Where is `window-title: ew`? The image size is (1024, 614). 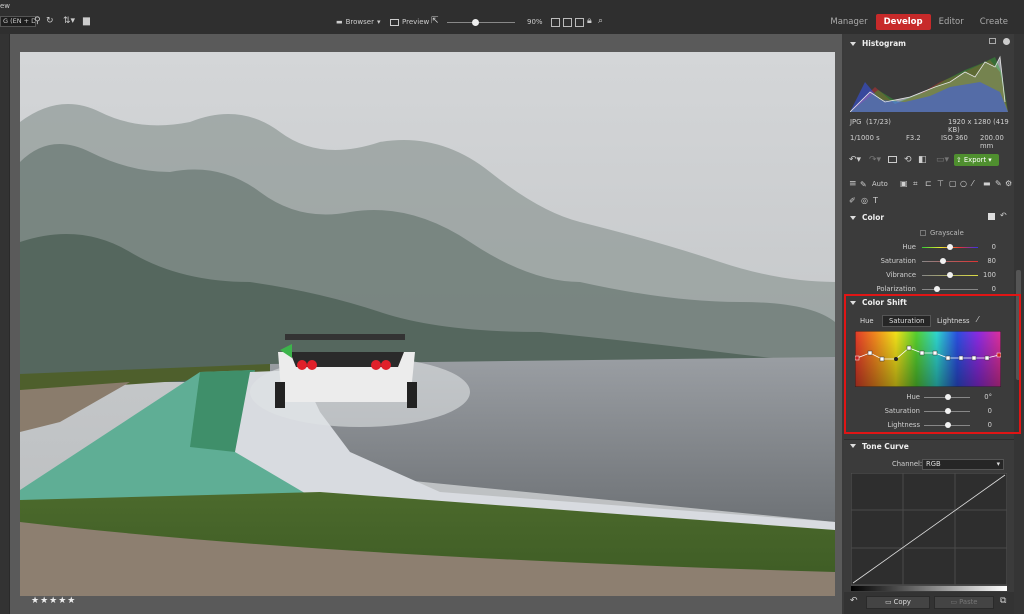
window-title: ew is located at coordinates (5, 6).